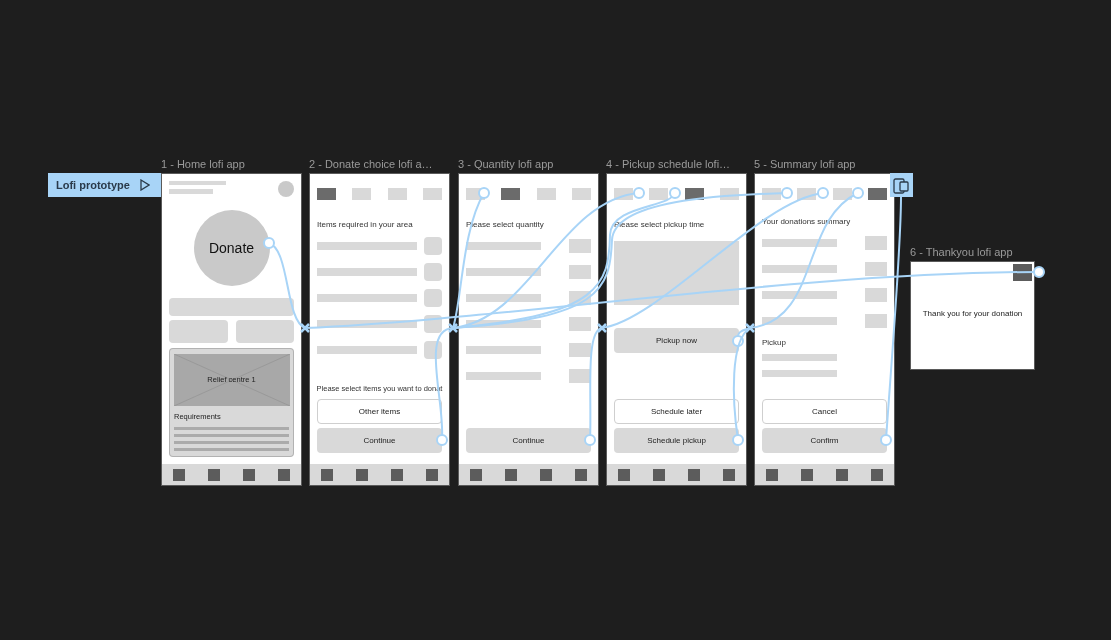 This screenshot has height=640, width=1111. I want to click on heading-text: Your donations summary, so click(806, 221).